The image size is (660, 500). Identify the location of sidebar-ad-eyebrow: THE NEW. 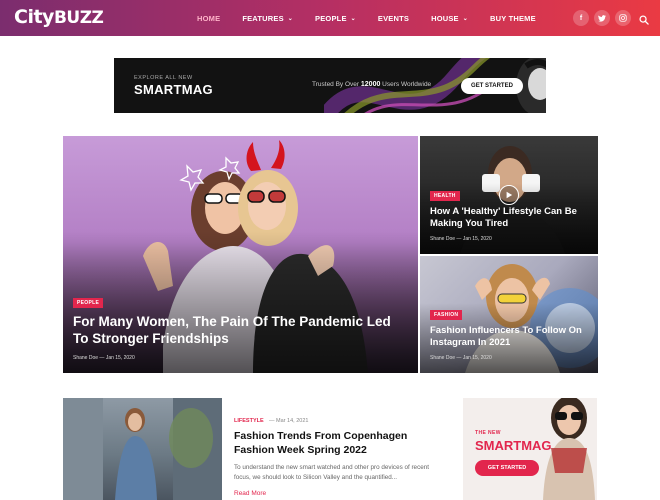
(488, 433).